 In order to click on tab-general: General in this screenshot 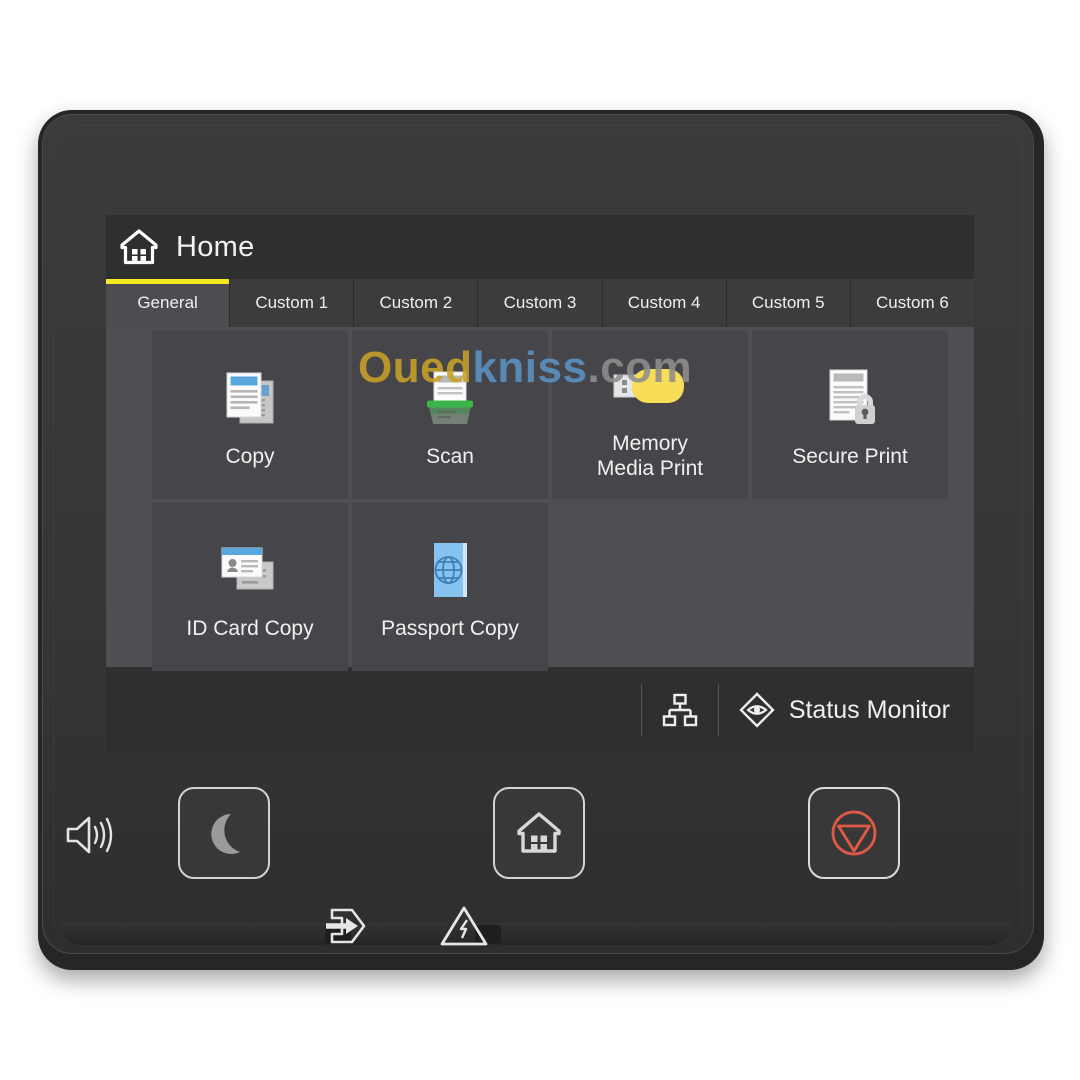, I will do `click(168, 303)`.